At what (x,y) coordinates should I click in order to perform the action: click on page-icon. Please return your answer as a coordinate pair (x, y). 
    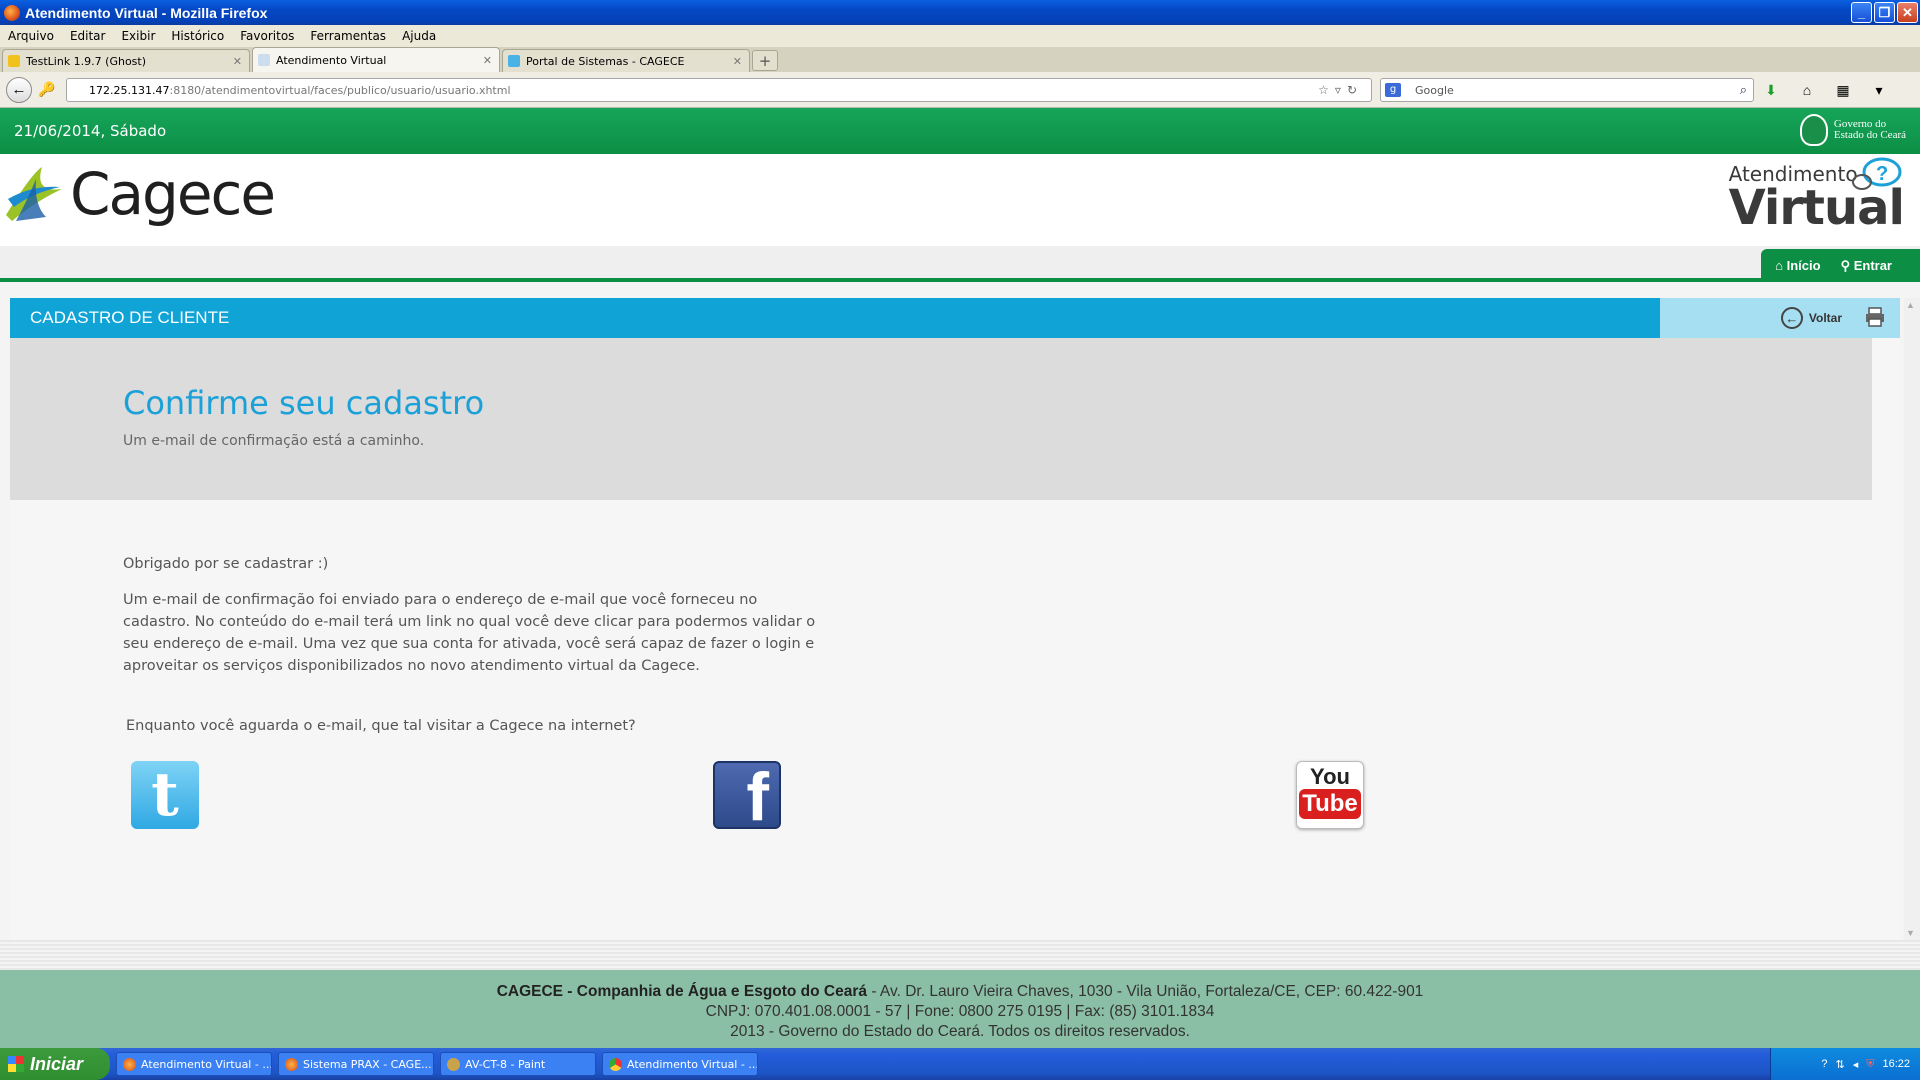
    Looking at the image, I should click on (264, 60).